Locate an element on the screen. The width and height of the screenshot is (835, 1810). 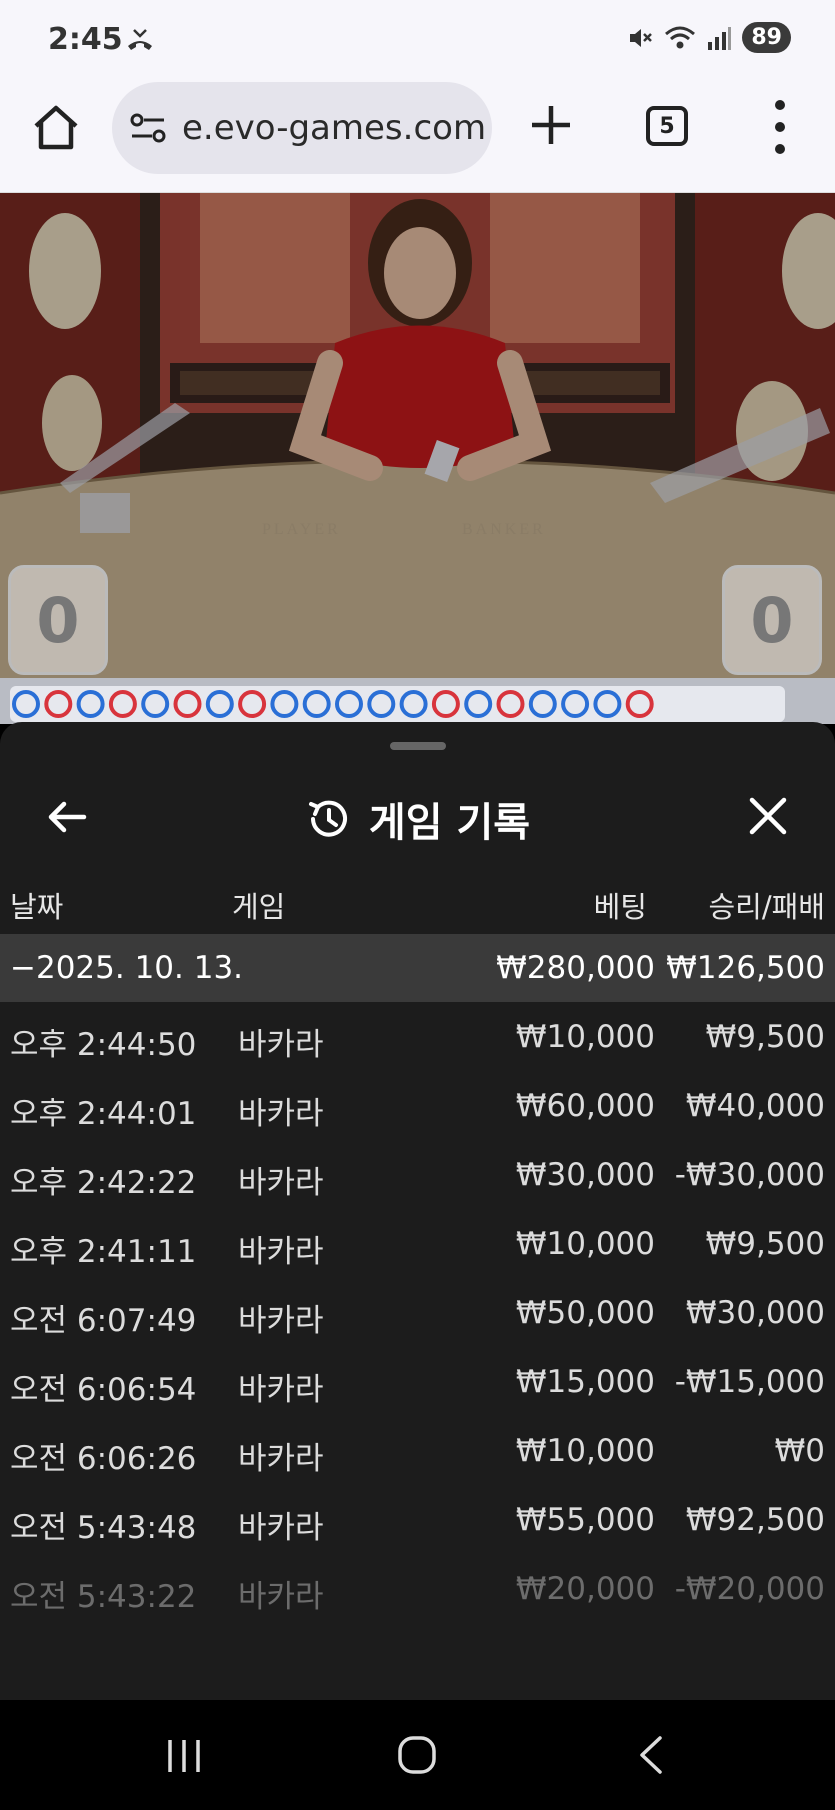
system-nav-bar is located at coordinates (417, 1755).